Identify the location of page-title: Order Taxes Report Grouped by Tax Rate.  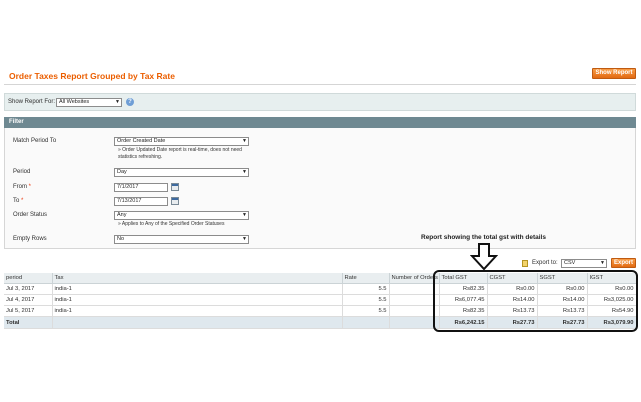
(92, 76).